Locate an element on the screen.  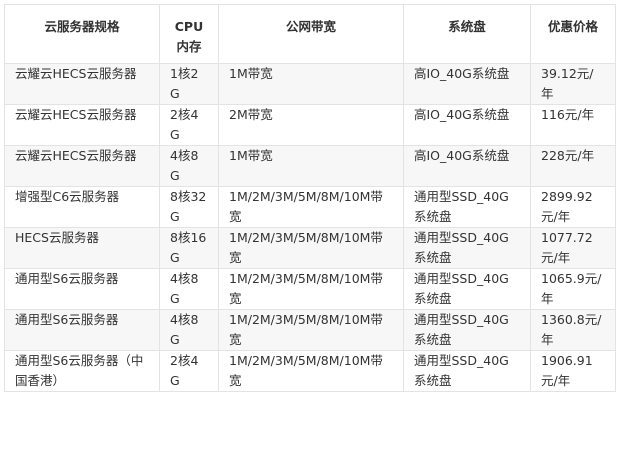
header-system-disk: 系统盘 is located at coordinates (467, 34).